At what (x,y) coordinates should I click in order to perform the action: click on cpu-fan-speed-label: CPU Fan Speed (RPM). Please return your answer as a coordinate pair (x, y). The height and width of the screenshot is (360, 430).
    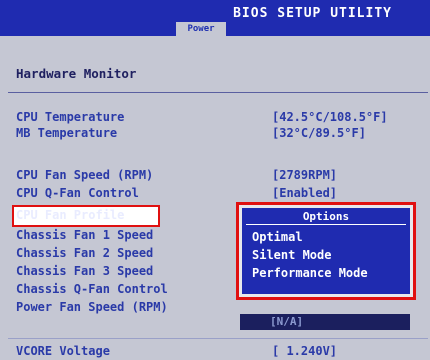
    Looking at the image, I should click on (85, 175).